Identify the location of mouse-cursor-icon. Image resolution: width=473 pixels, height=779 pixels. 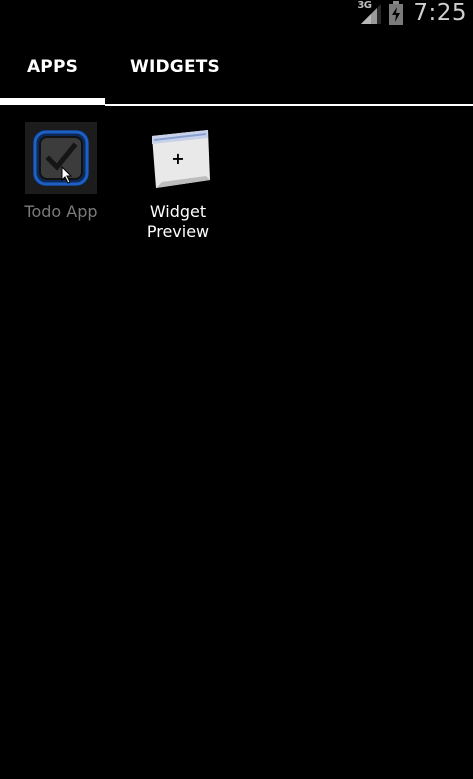
(67, 175).